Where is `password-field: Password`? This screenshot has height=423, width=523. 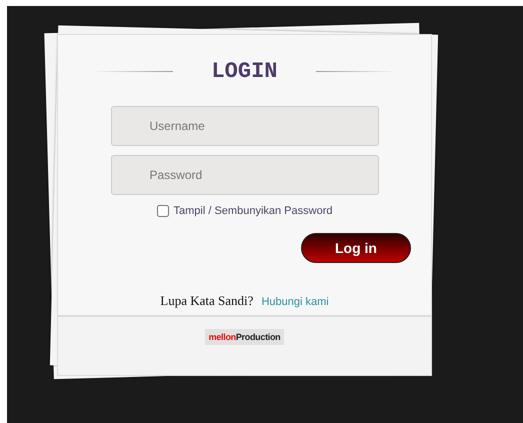
password-field: Password is located at coordinates (244, 175).